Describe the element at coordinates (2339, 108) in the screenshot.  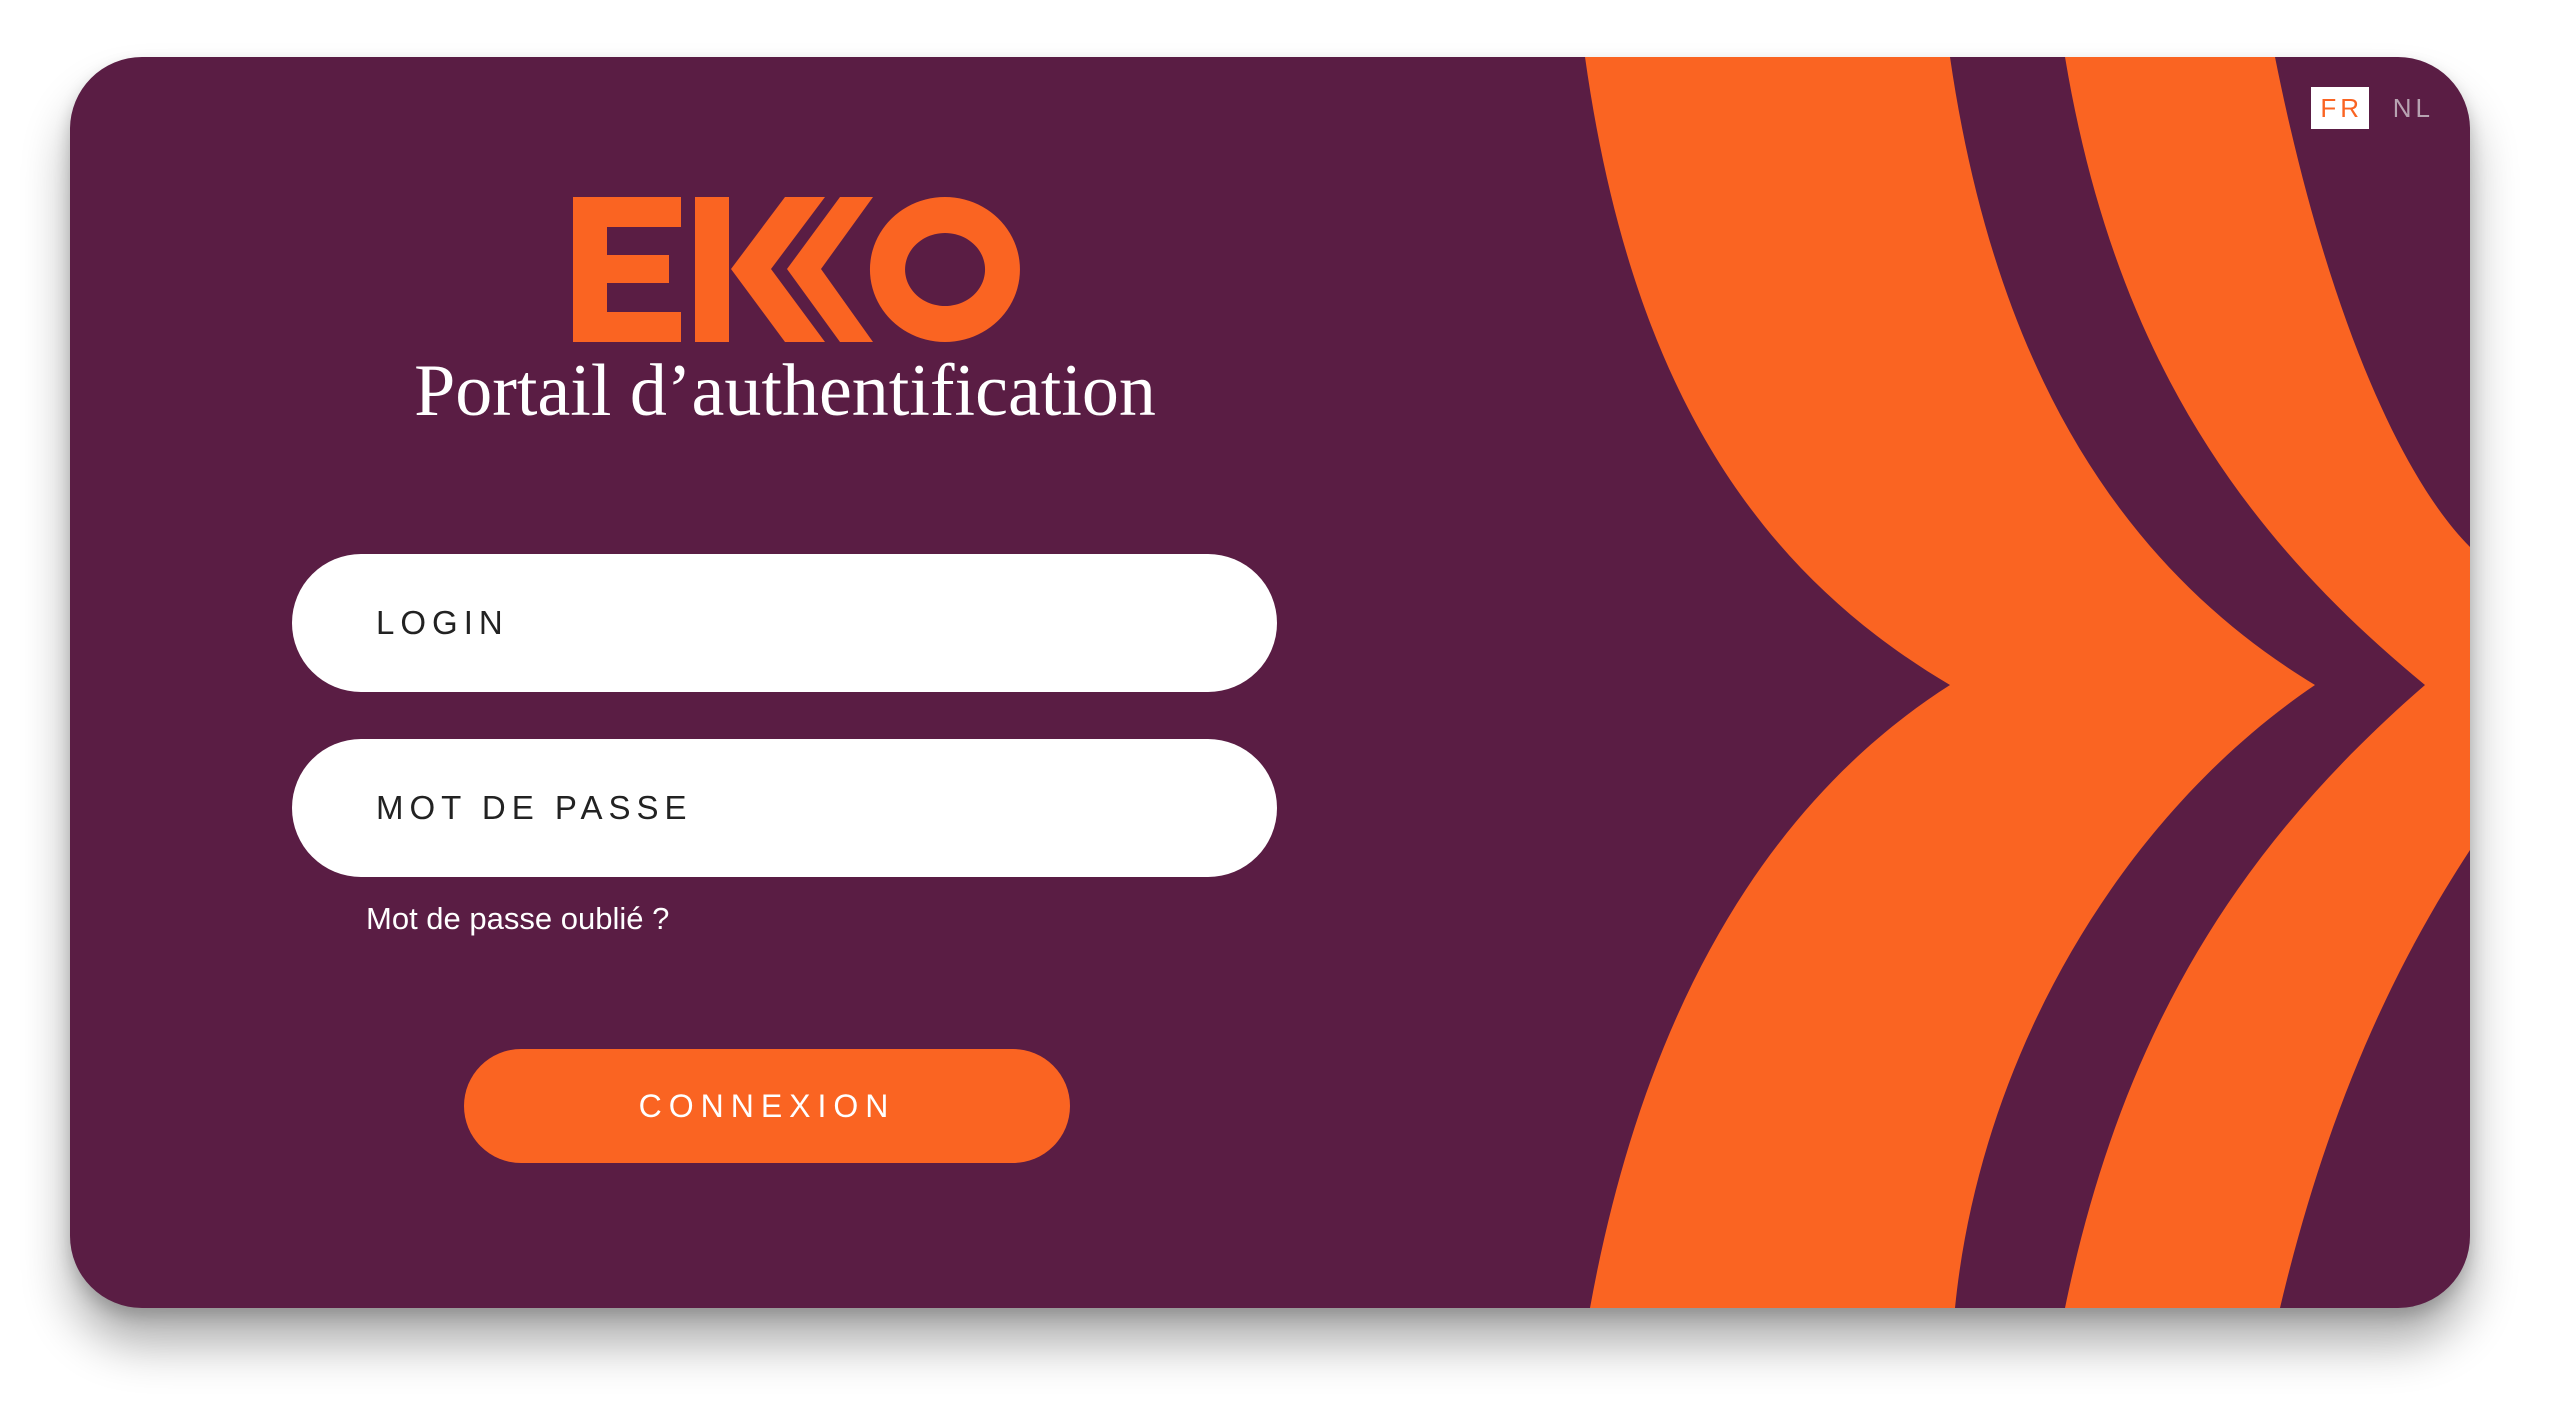
I see `language-fr-button: FR` at that location.